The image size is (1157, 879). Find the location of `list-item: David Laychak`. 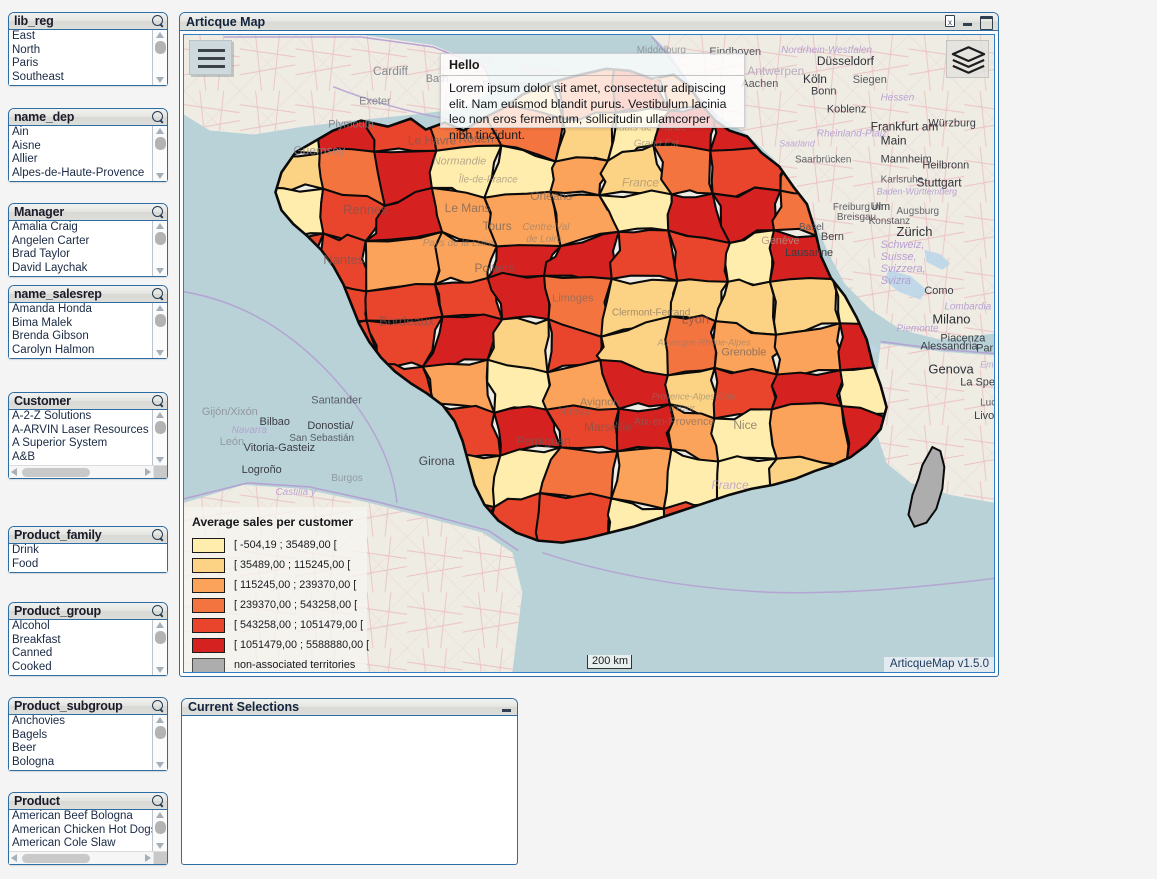

list-item: David Laychak is located at coordinates (80, 269).